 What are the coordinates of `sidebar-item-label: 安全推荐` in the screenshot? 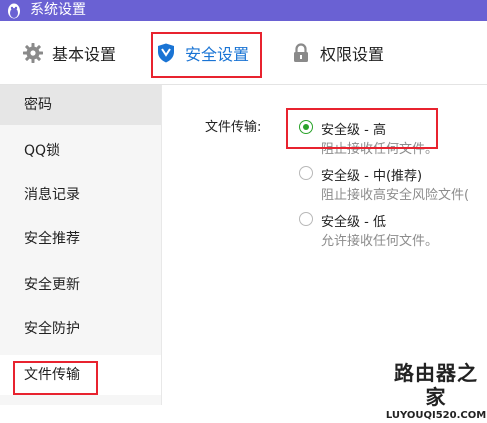 It's located at (52, 239).